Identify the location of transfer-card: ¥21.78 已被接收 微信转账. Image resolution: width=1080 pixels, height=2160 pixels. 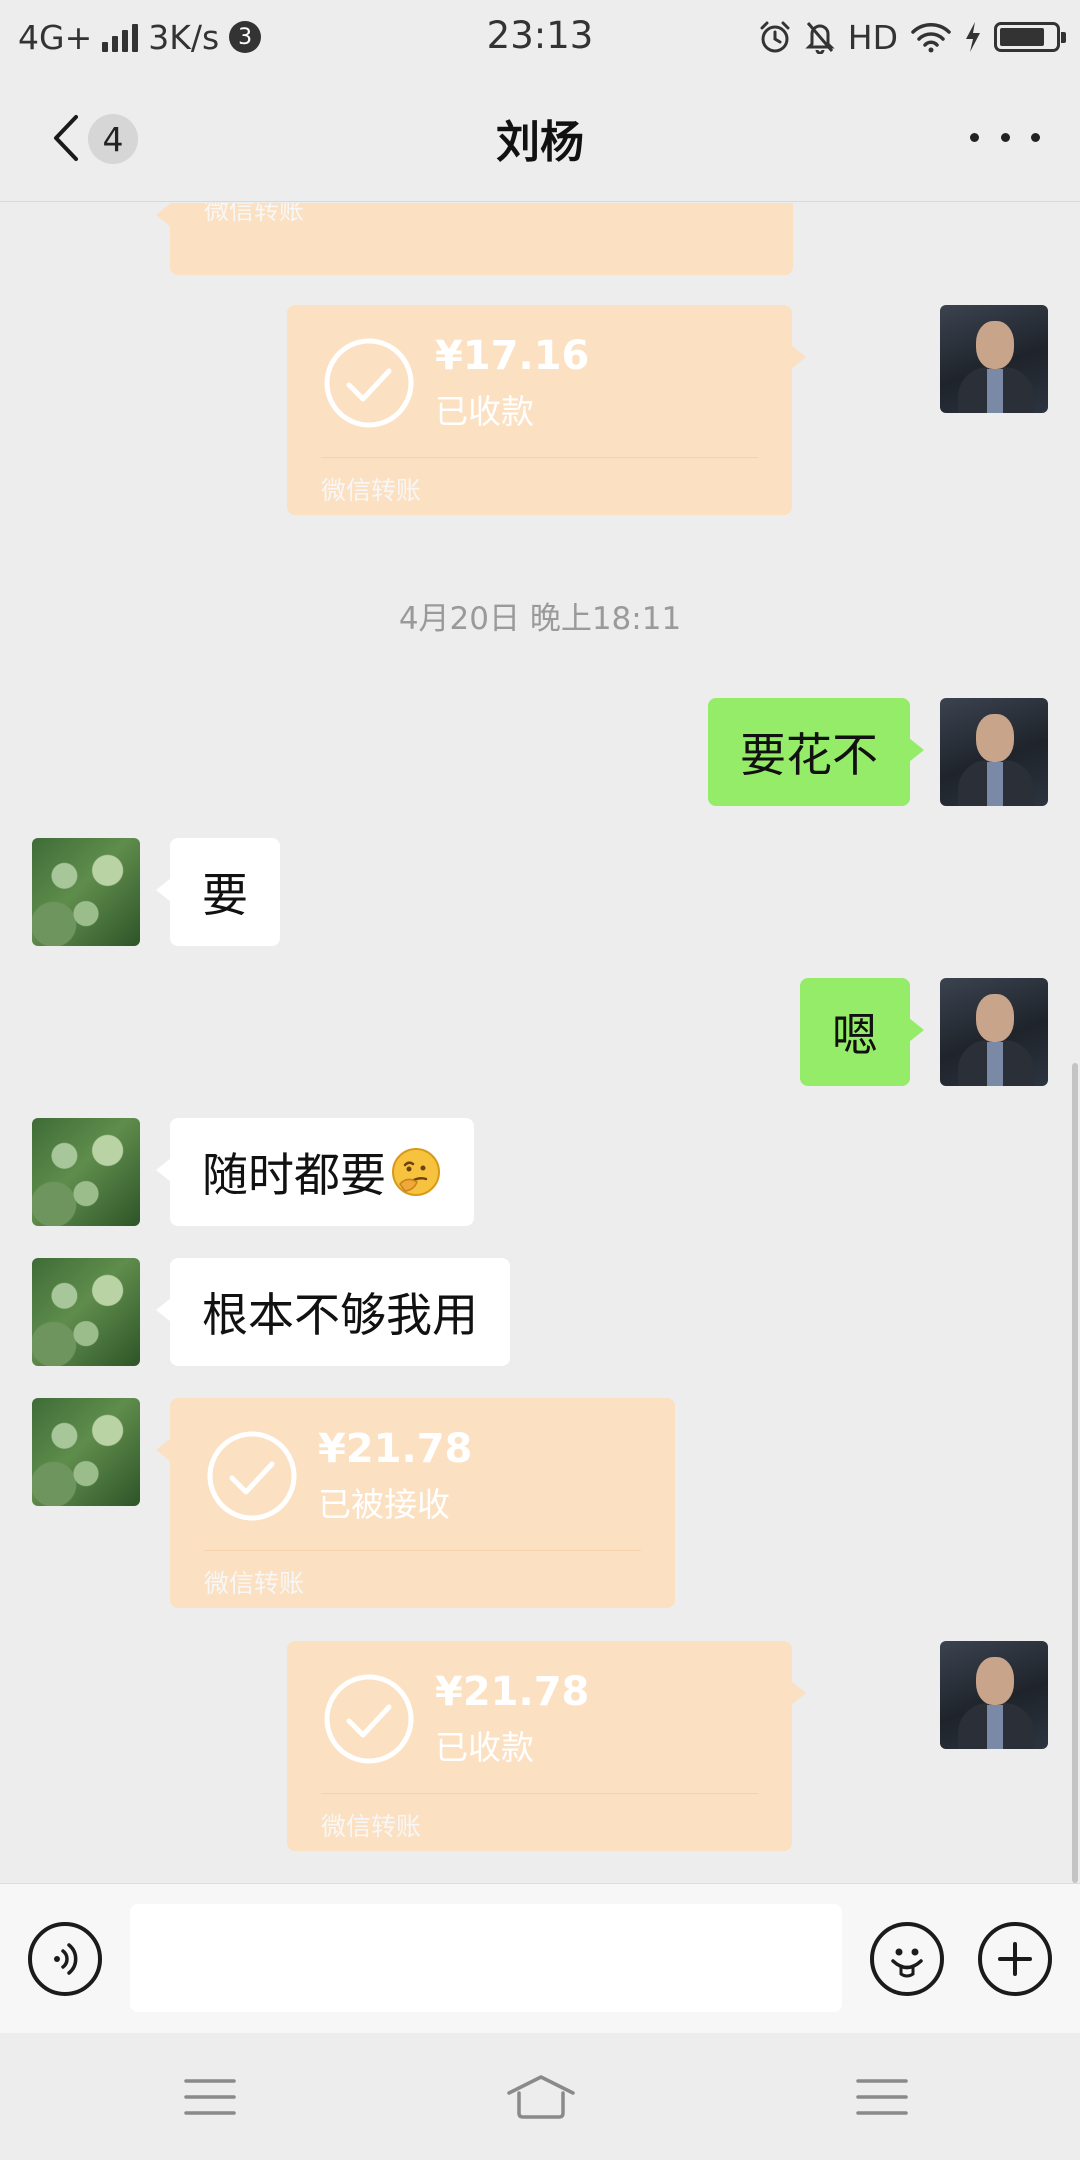
(415, 1503).